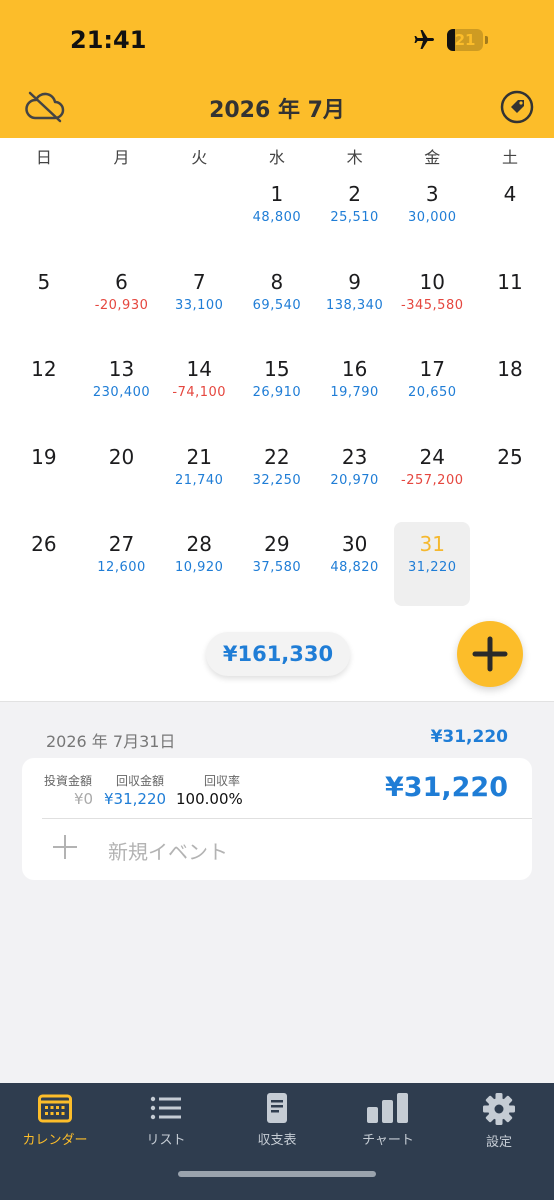 This screenshot has height=1200, width=554. What do you see at coordinates (111, 741) in the screenshot?
I see `selected-date: 2026 年 7月31日` at bounding box center [111, 741].